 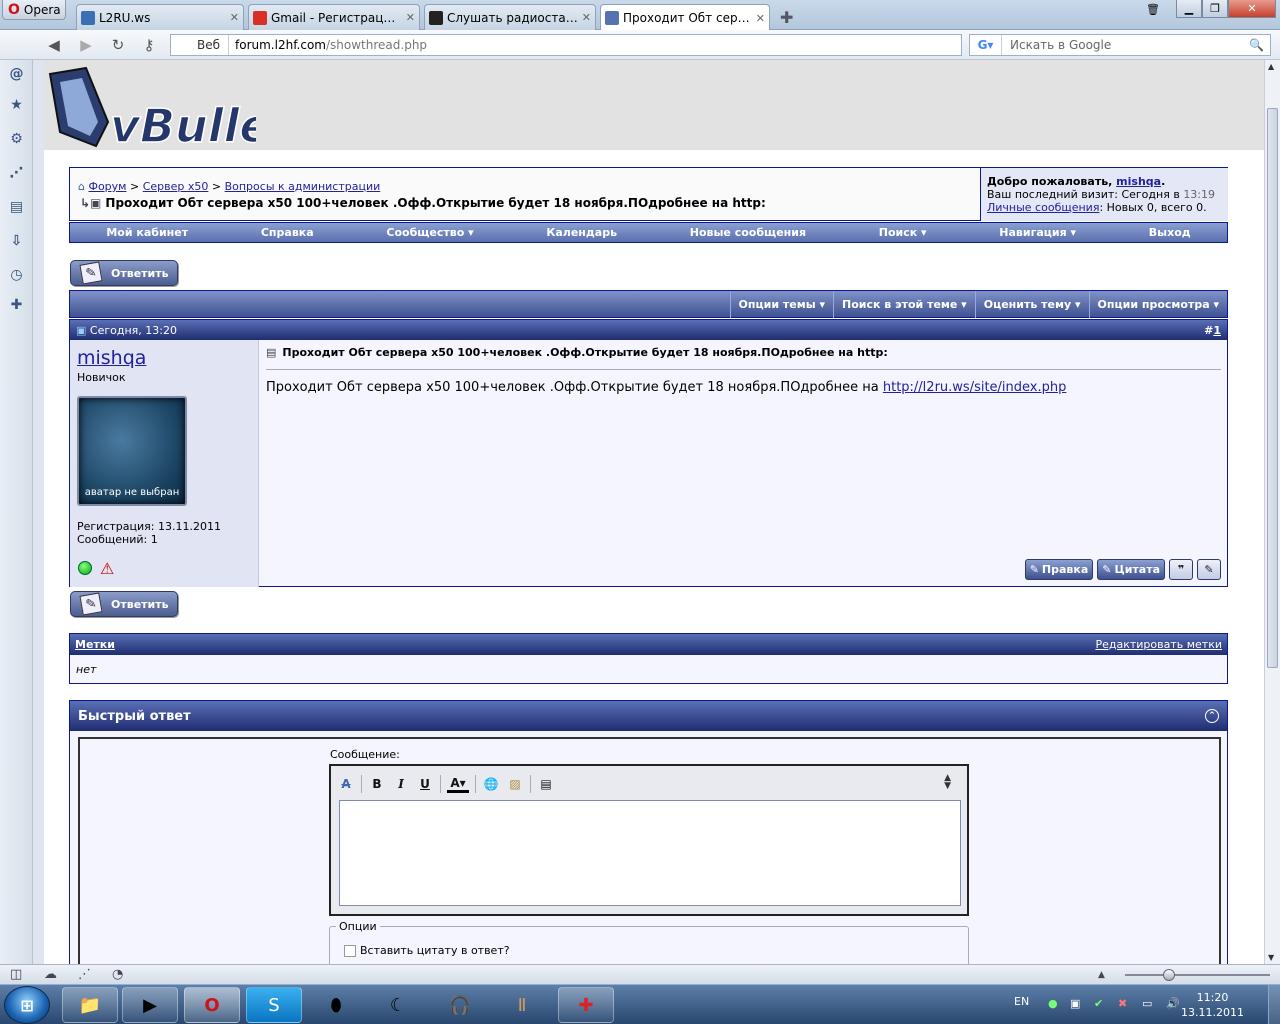 What do you see at coordinates (16, 138) in the screenshot?
I see `settings-gear-icon: ⚙` at bounding box center [16, 138].